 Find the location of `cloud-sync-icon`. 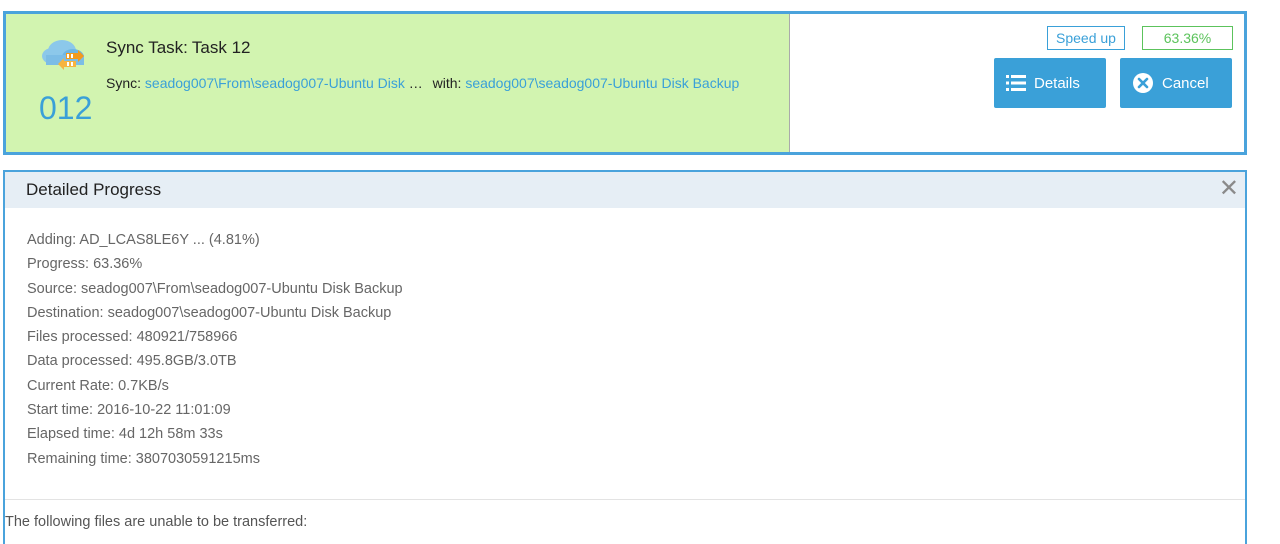

cloud-sync-icon is located at coordinates (65, 53).